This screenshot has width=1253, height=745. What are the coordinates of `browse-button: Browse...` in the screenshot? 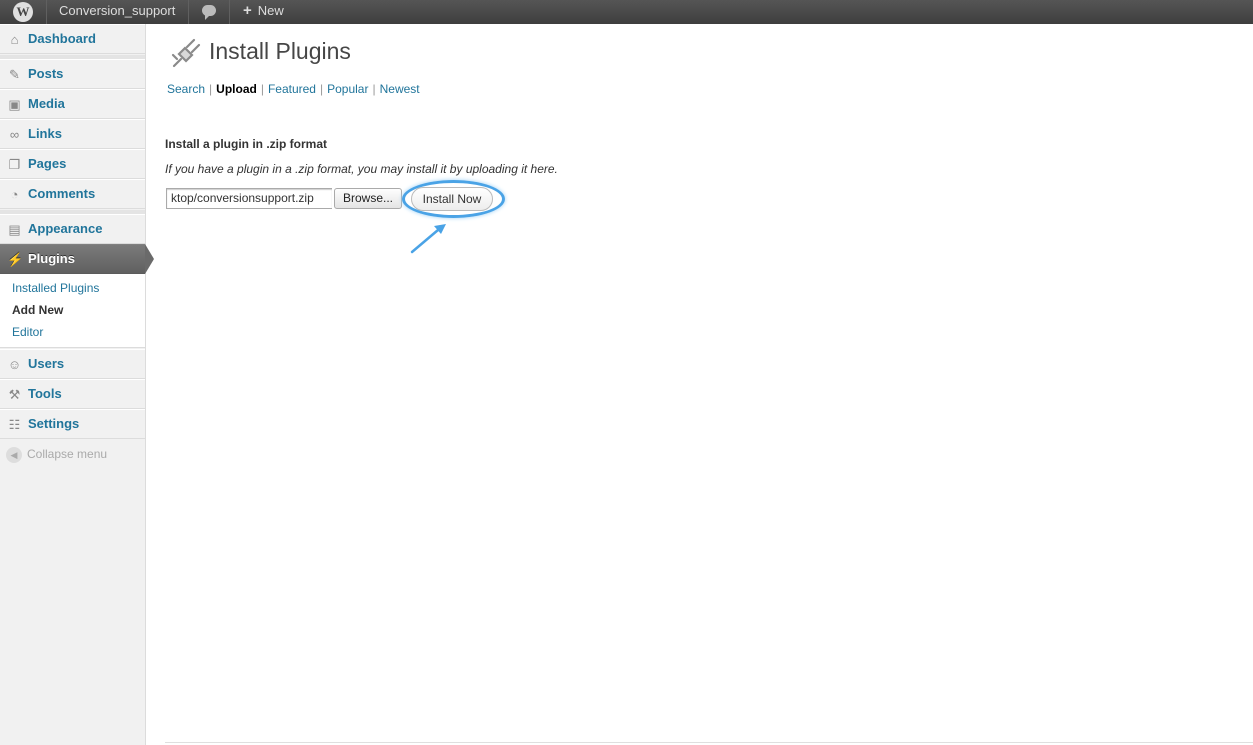 It's located at (368, 198).